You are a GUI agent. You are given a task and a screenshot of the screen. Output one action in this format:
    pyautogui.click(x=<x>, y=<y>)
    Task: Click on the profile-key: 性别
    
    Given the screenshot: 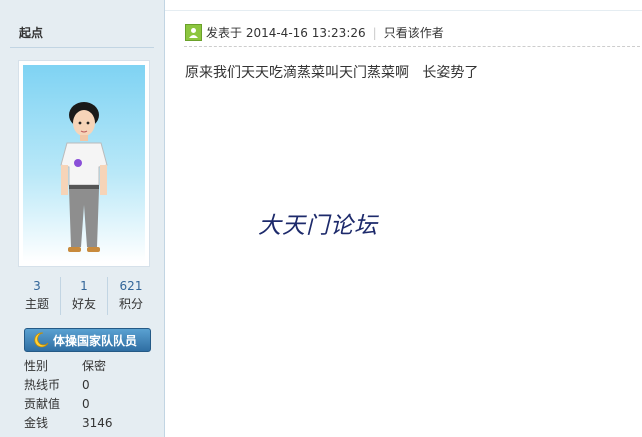 What is the action you would take?
    pyautogui.click(x=36, y=366)
    